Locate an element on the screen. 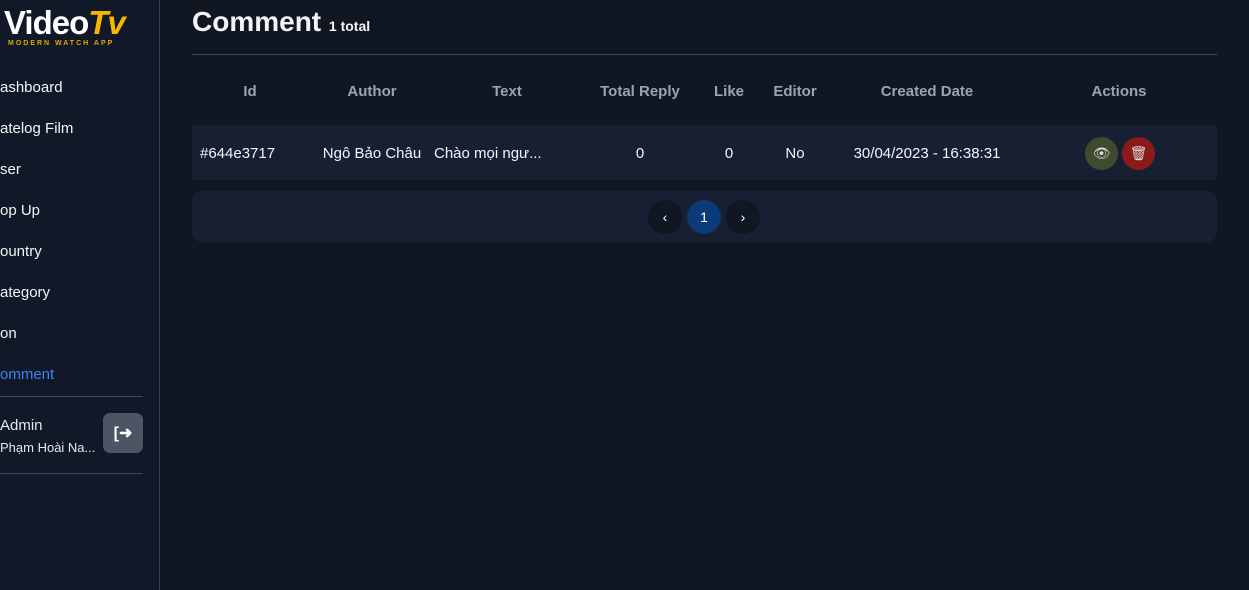  col-total-reply: Total Reply is located at coordinates (640, 91).